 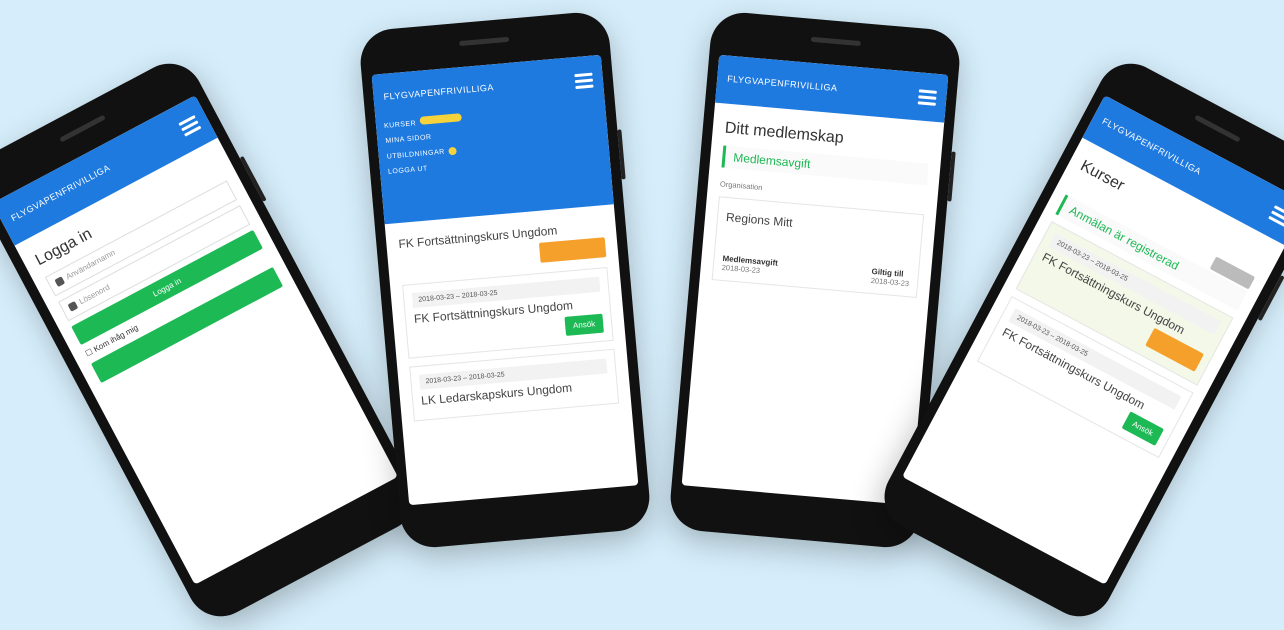 I want to click on lock-icon, so click(x=73, y=306).